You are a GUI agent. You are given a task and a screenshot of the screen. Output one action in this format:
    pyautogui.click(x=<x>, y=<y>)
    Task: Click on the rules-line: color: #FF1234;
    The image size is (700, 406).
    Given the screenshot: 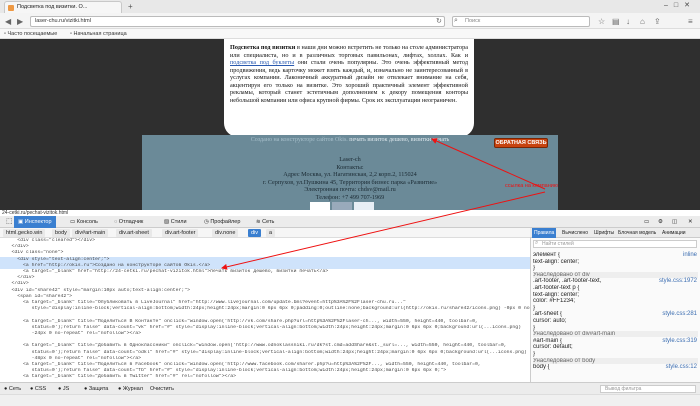 What is the action you would take?
    pyautogui.click(x=615, y=301)
    